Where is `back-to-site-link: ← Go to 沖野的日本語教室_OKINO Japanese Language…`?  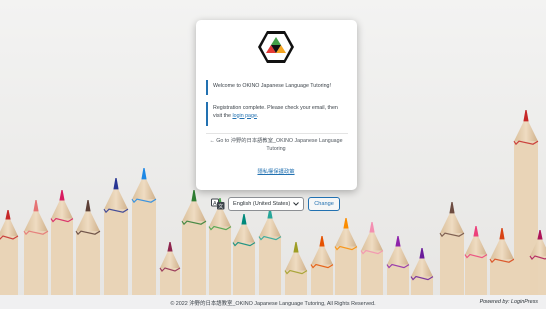
back-to-site-link: ← Go to 沖野的日本語教室_OKINO Japanese Language… is located at coordinates (275, 145).